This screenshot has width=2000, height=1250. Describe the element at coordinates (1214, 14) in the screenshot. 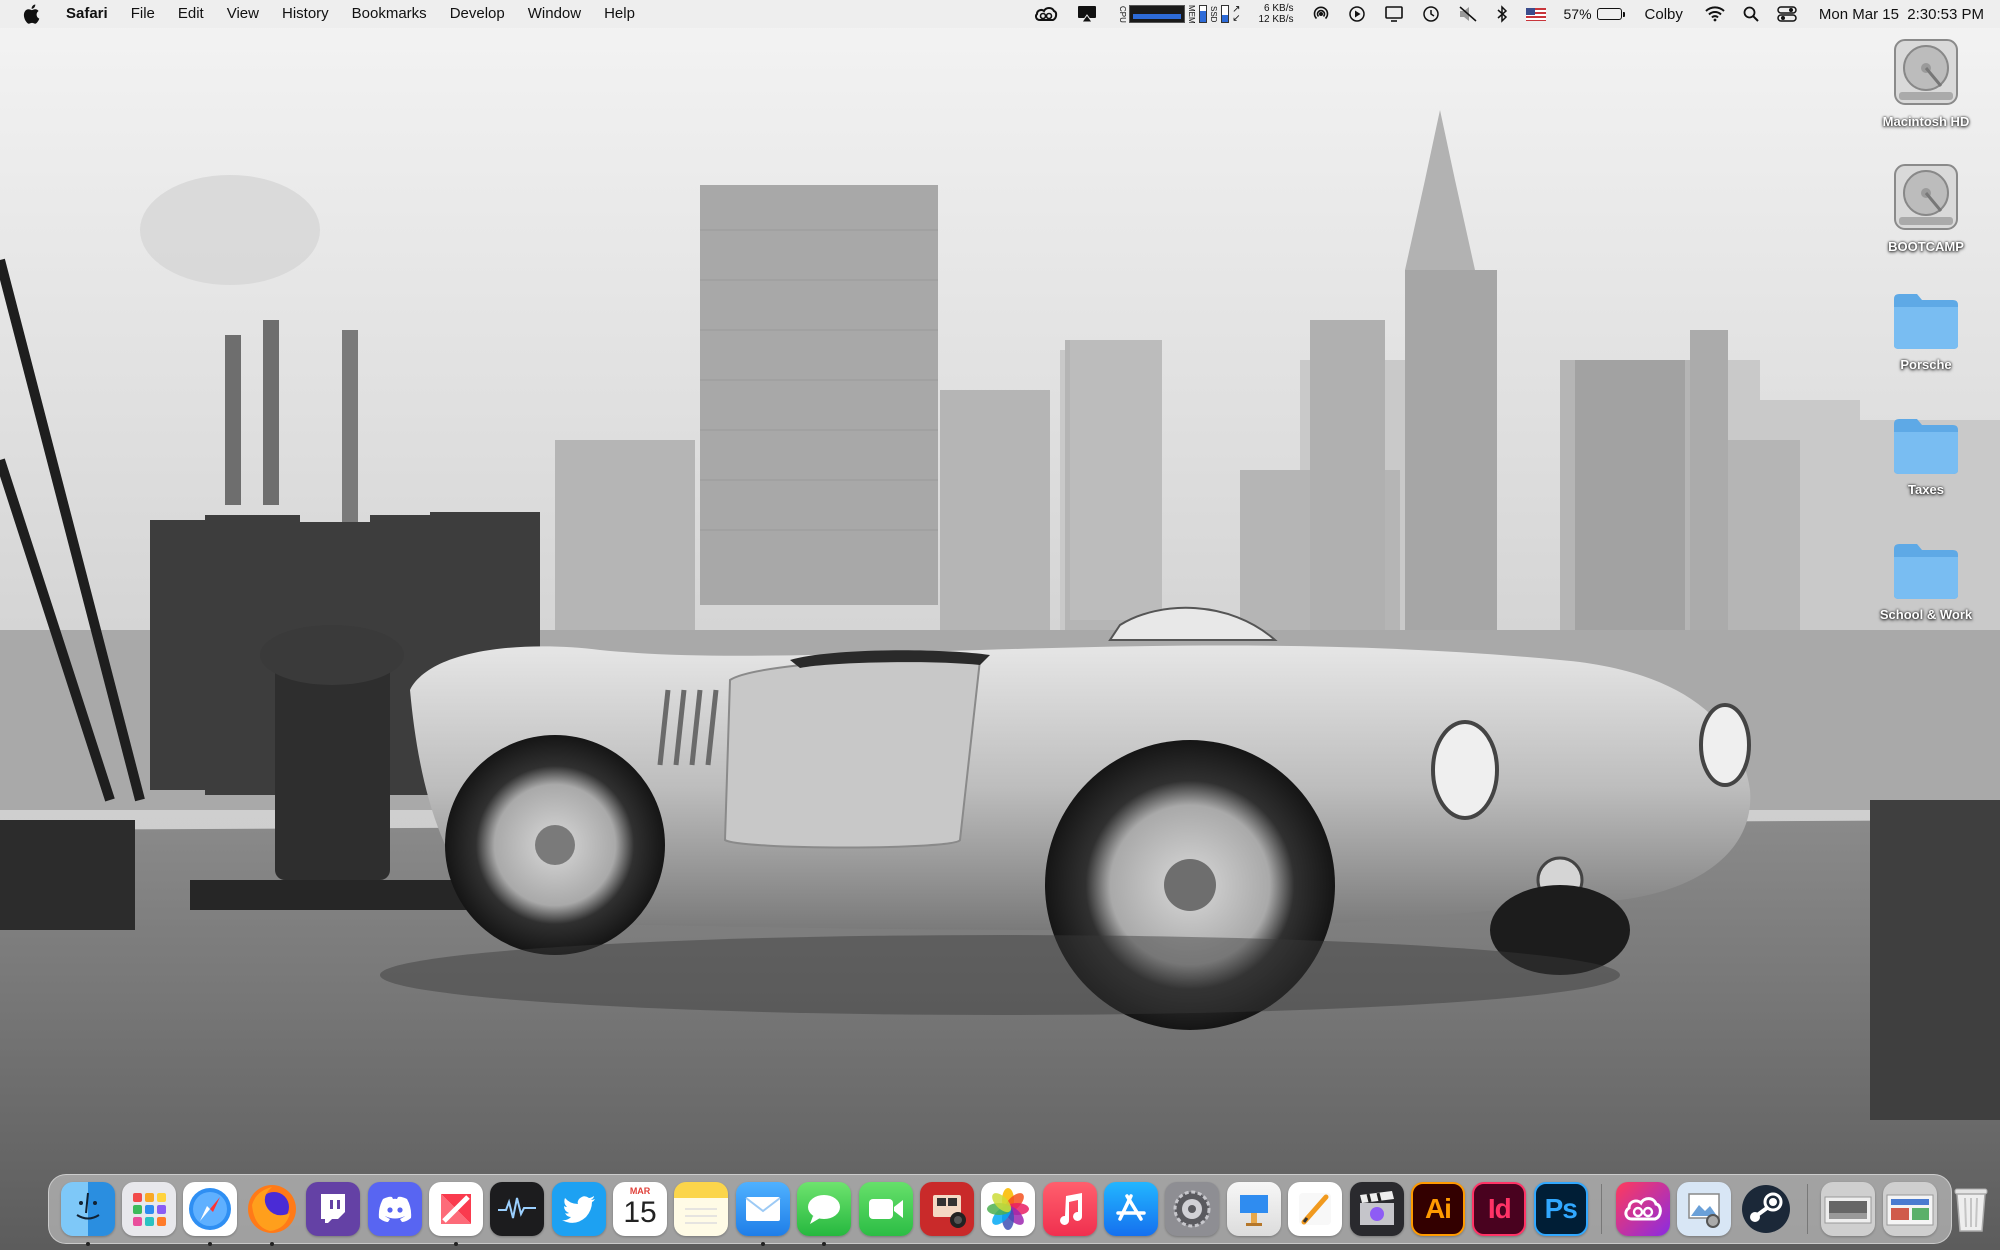

I see `ssd-label: SSD` at that location.